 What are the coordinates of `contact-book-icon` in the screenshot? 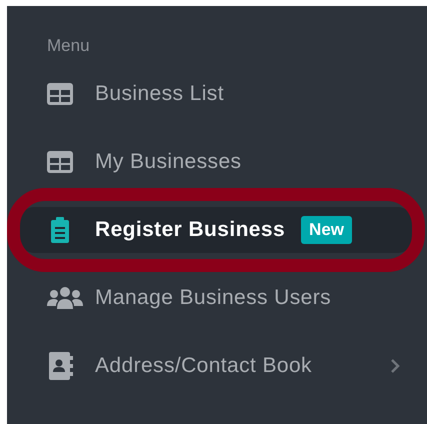 It's located at (61, 366).